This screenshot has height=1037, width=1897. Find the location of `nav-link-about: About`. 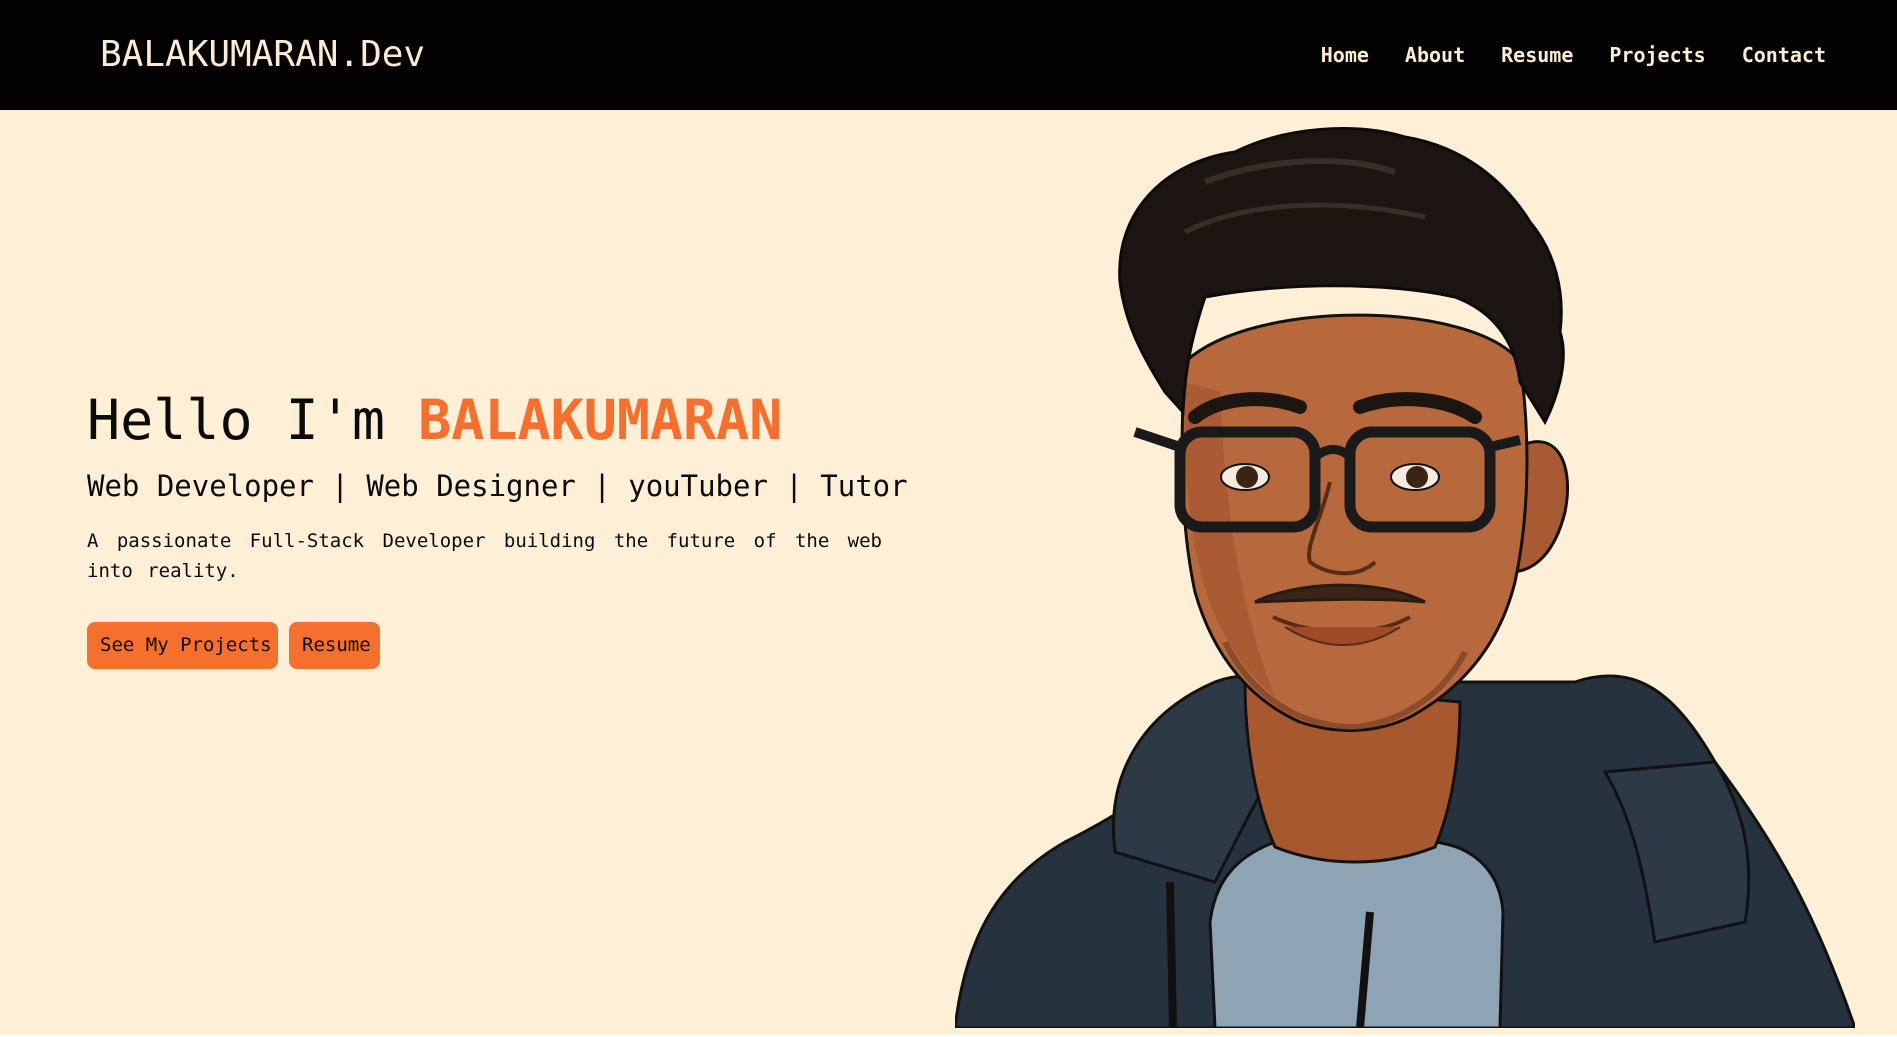

nav-link-about: About is located at coordinates (1435, 55).